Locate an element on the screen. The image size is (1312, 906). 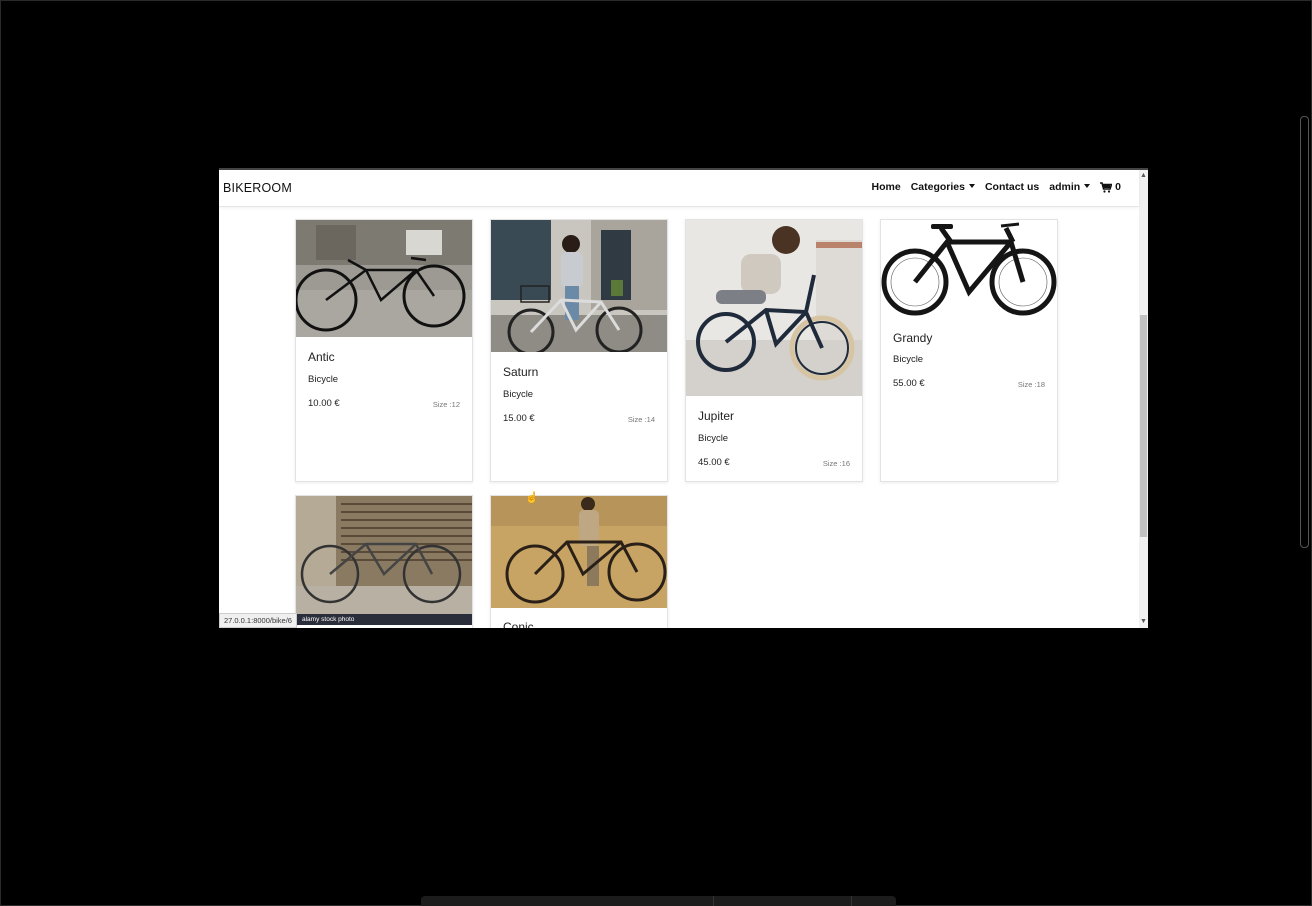
watermark-text: alamy stock photo is located at coordinates (328, 619).